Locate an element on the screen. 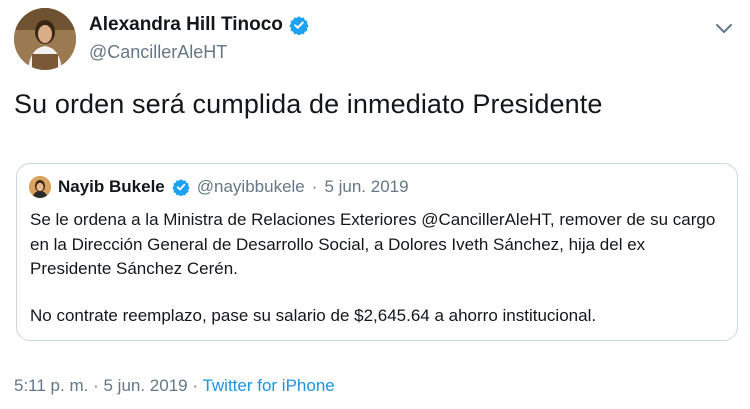 The height and width of the screenshot is (409, 750). quoted-author-handle: @nayibbukele is located at coordinates (250, 186).